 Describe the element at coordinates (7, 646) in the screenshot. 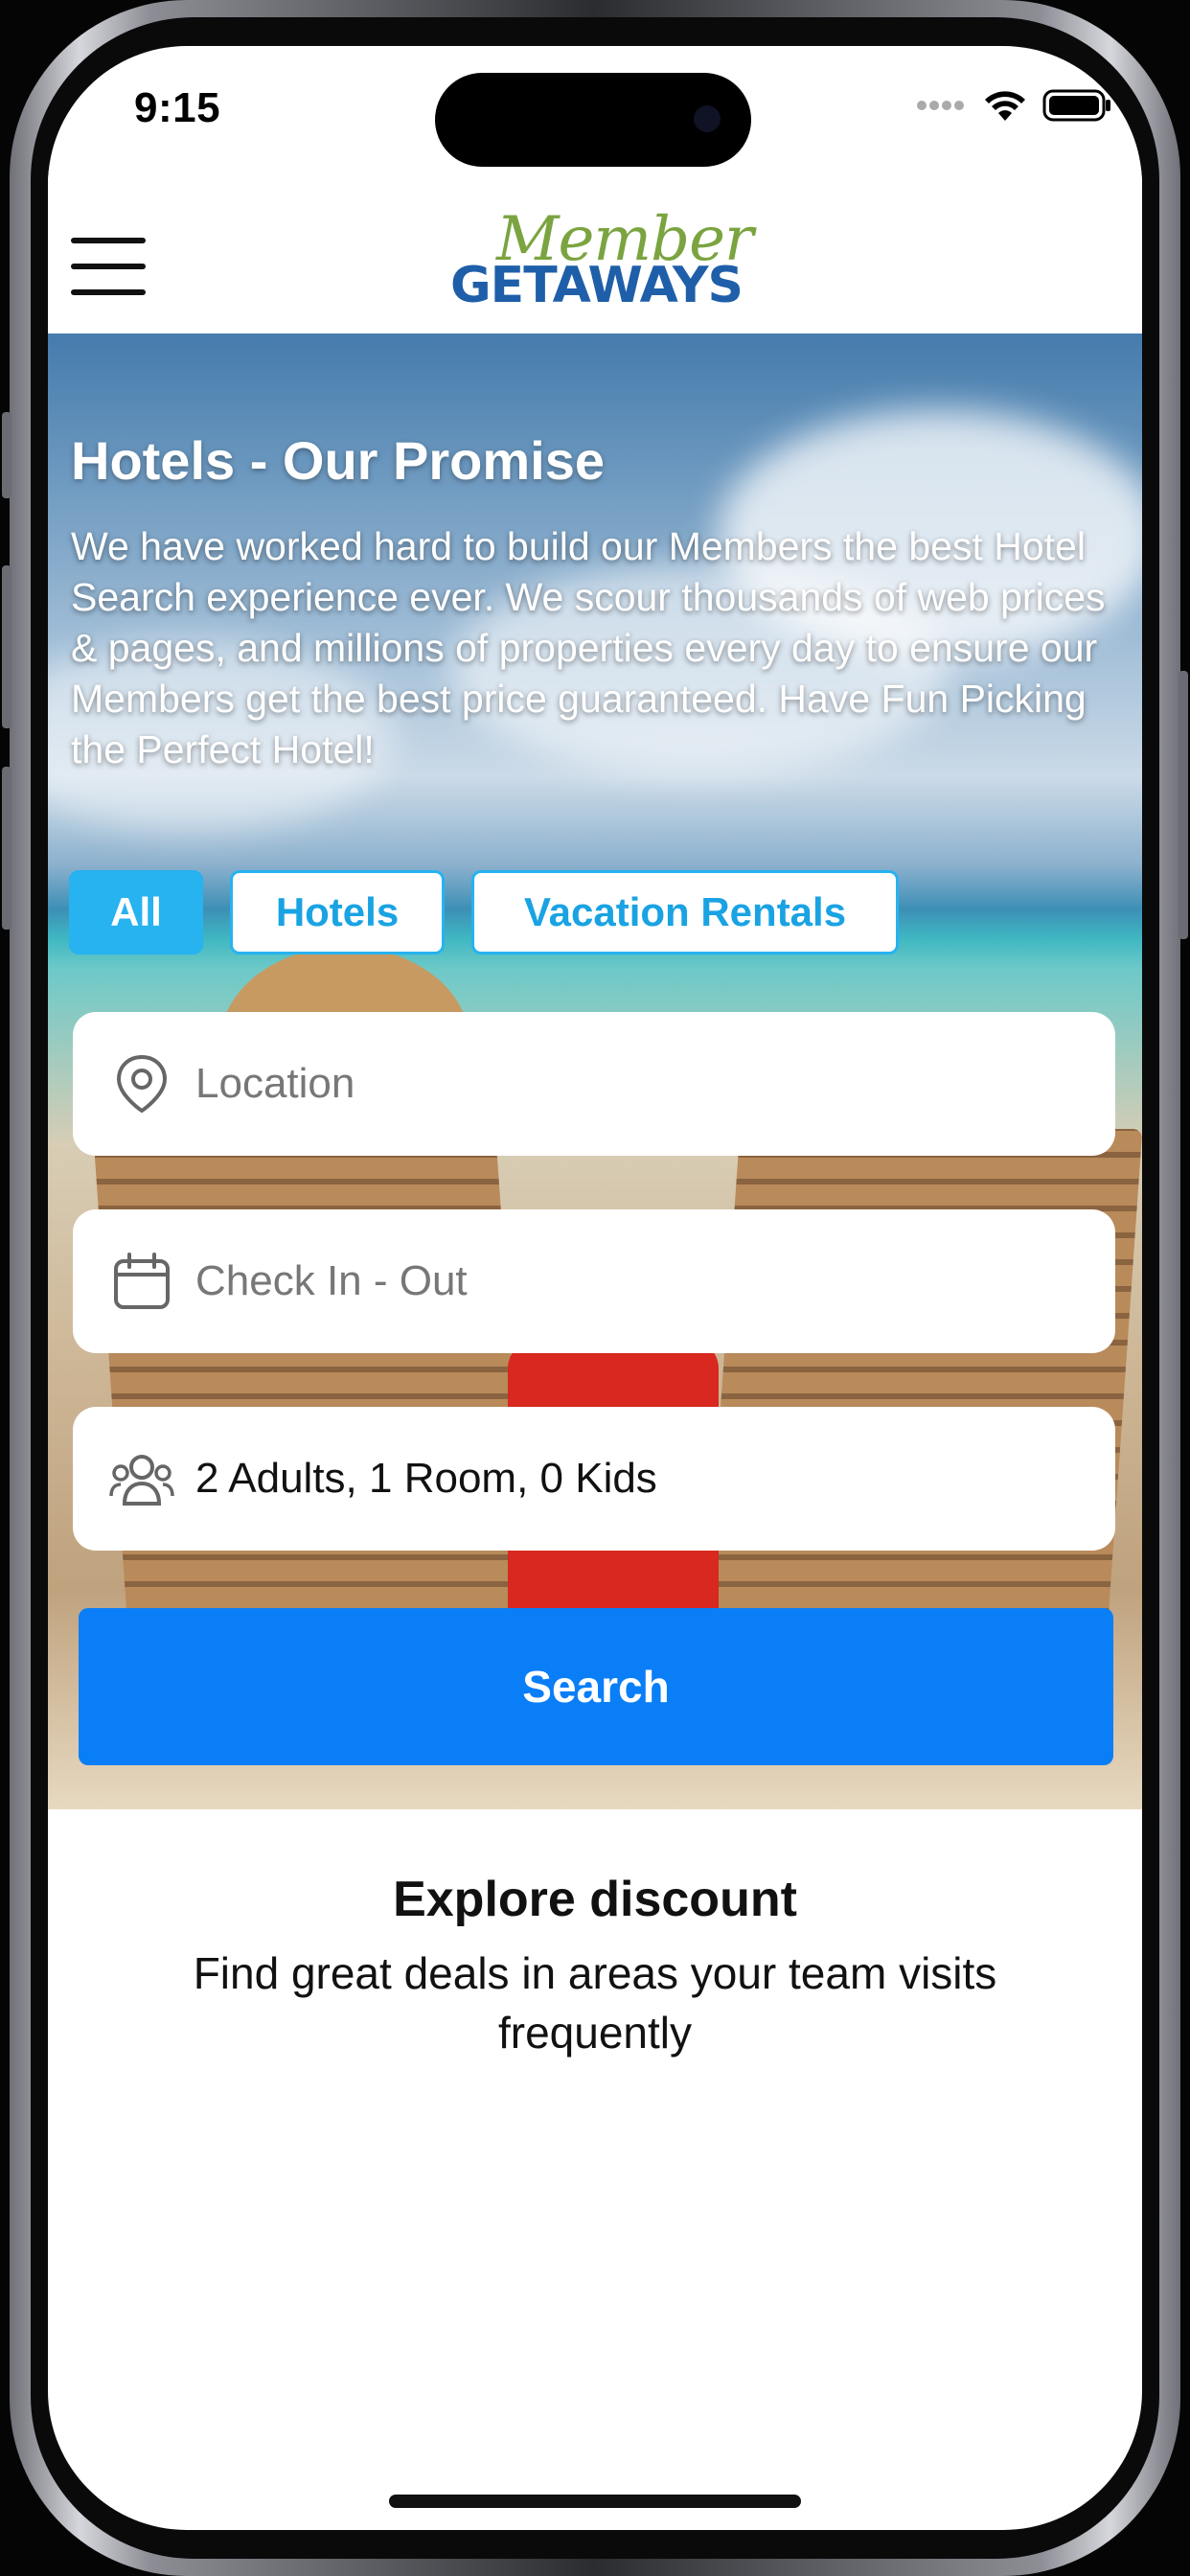

I see `volume-up-button` at that location.